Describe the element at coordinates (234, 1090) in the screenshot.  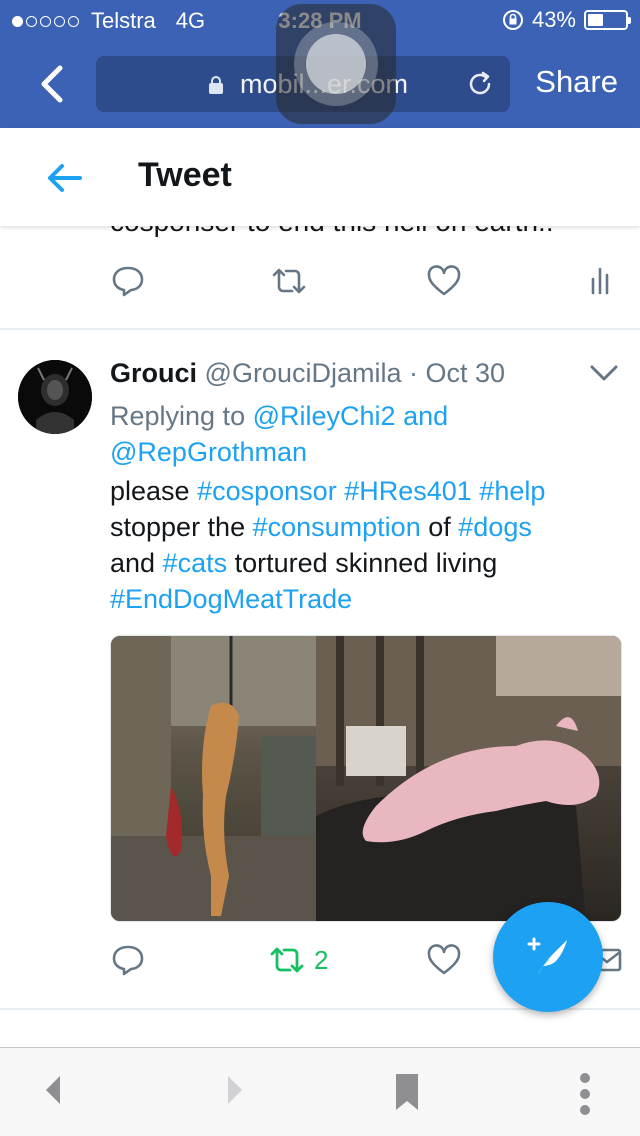
I see `forward-arrow-icon` at that location.